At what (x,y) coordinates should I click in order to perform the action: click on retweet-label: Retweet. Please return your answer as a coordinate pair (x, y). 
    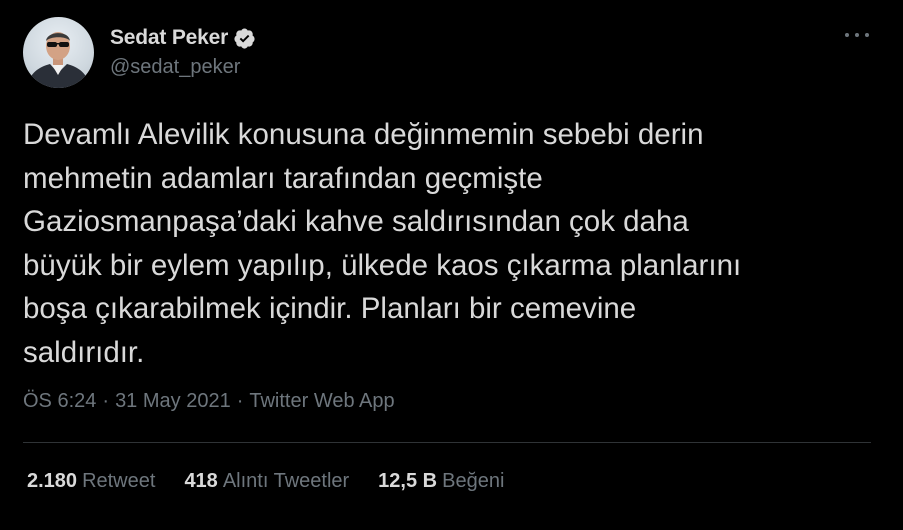
    Looking at the image, I should click on (119, 481).